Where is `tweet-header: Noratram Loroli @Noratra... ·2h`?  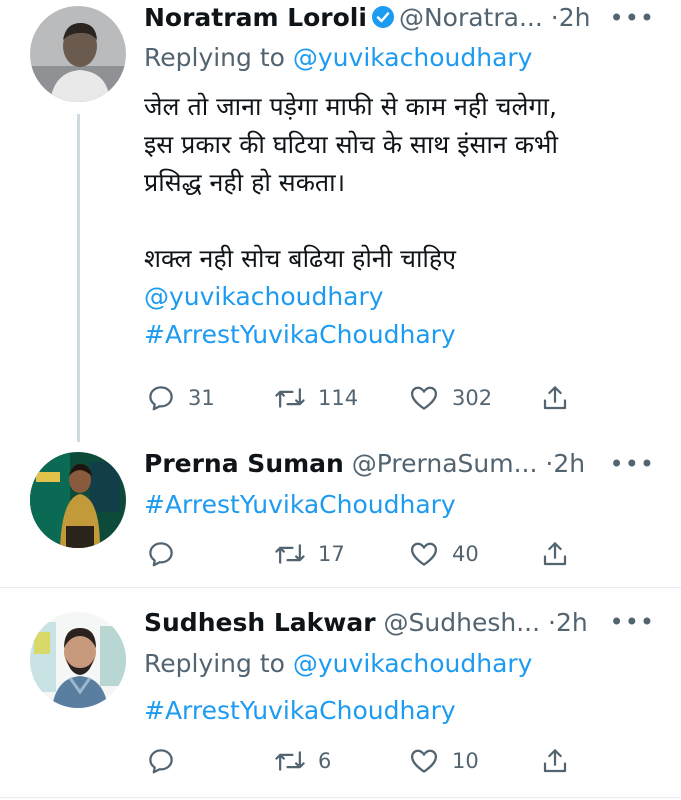 tweet-header: Noratram Loroli @Noratra... ·2h is located at coordinates (367, 19).